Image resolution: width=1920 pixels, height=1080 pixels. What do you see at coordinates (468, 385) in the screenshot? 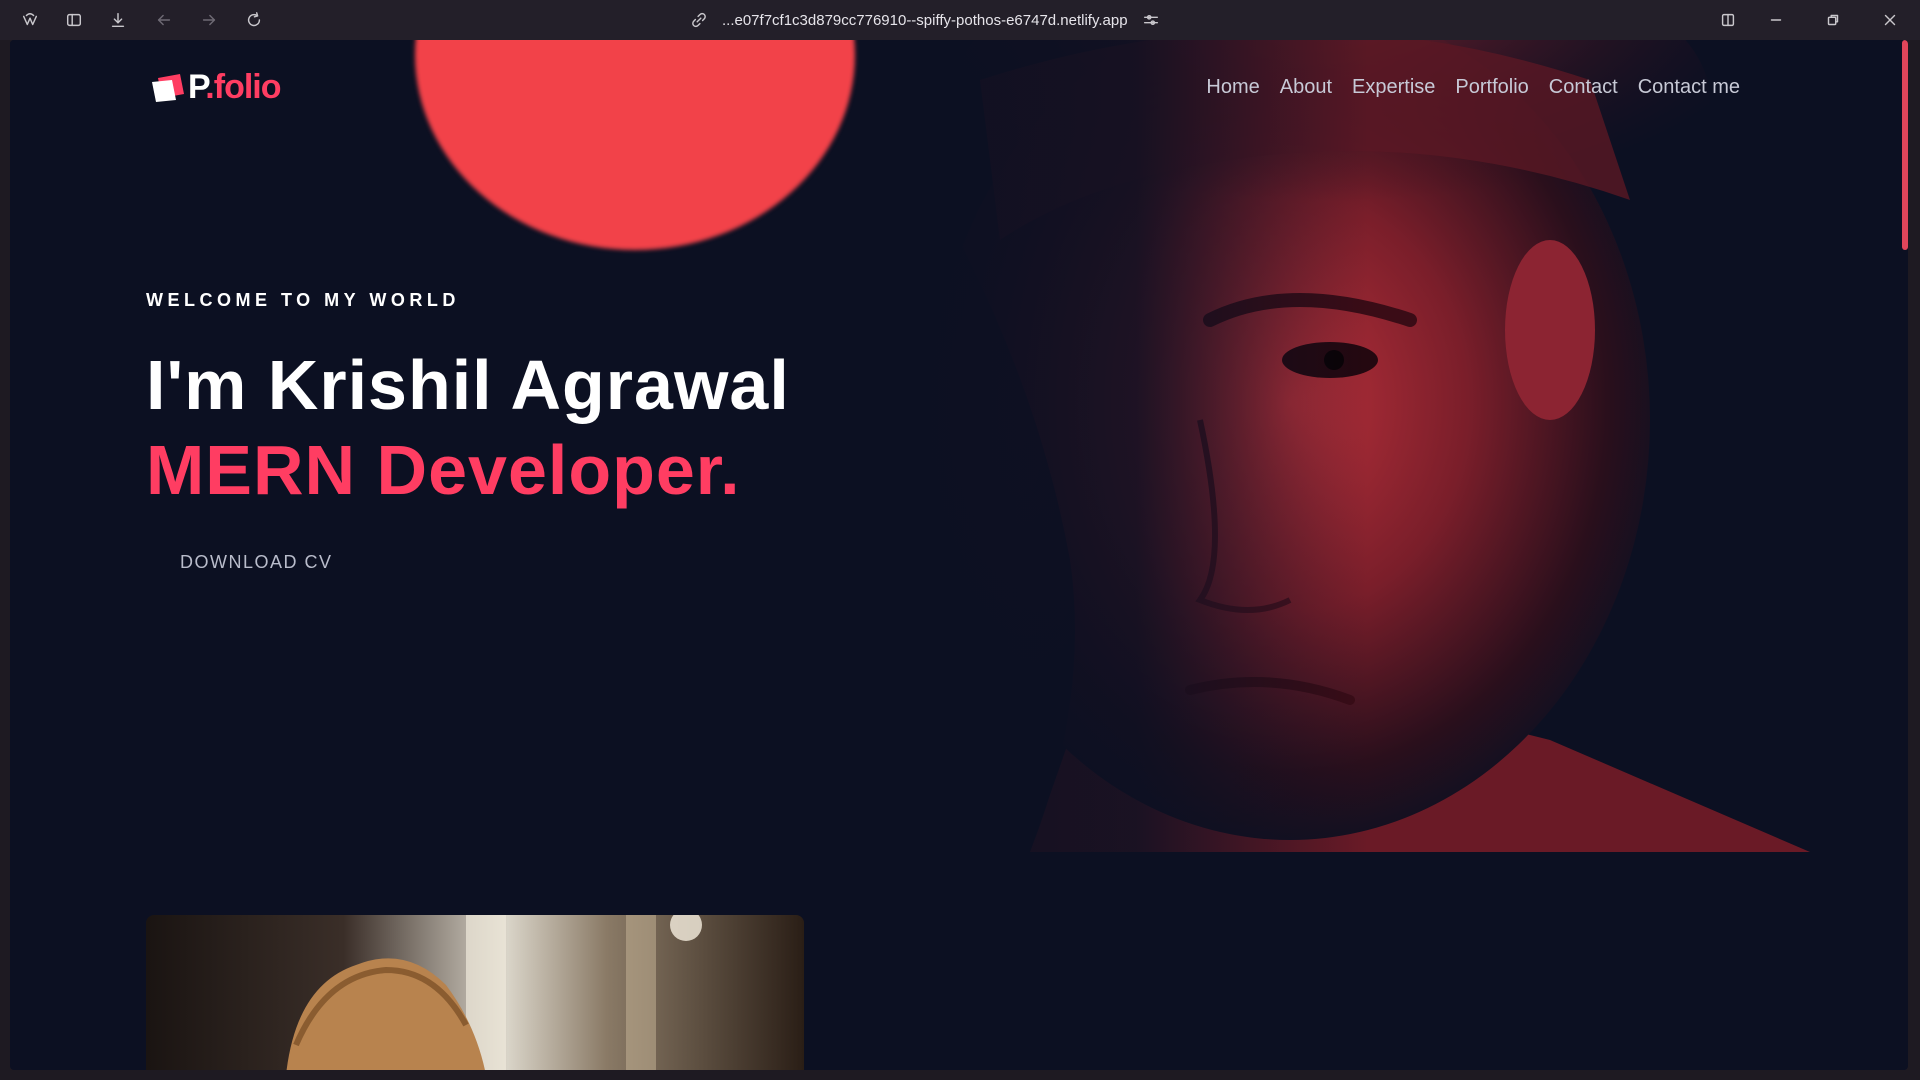
I see `hero-title: I'm Krishil Agrawal` at bounding box center [468, 385].